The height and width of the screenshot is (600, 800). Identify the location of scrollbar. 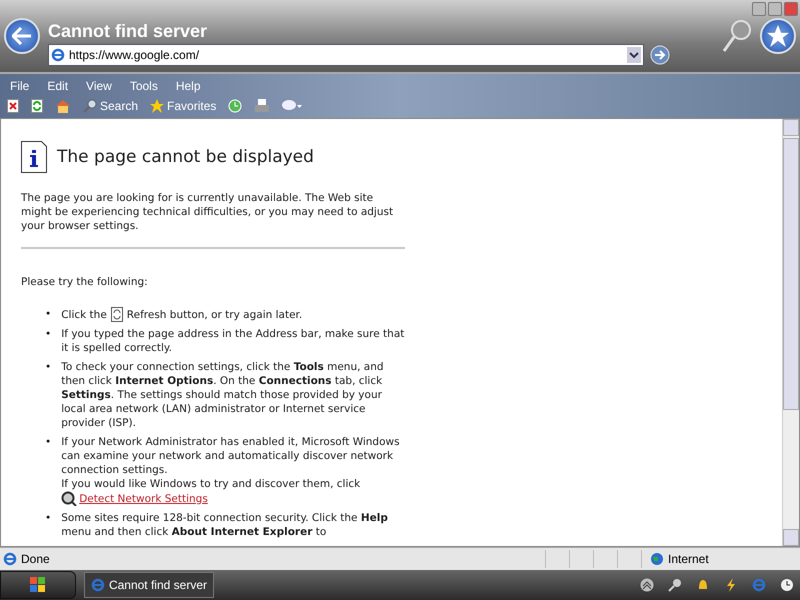
(790, 332).